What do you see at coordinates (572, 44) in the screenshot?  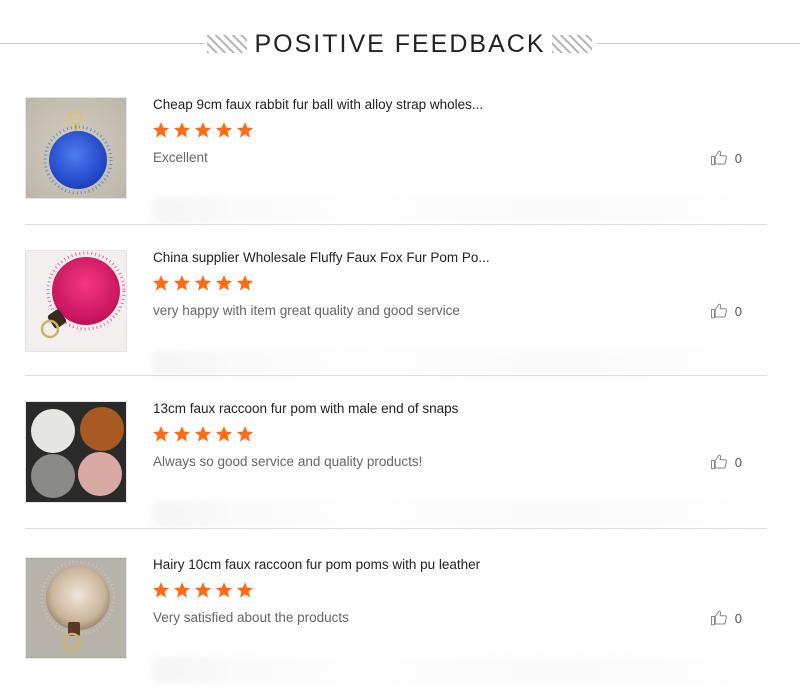 I see `header-hatch-right` at bounding box center [572, 44].